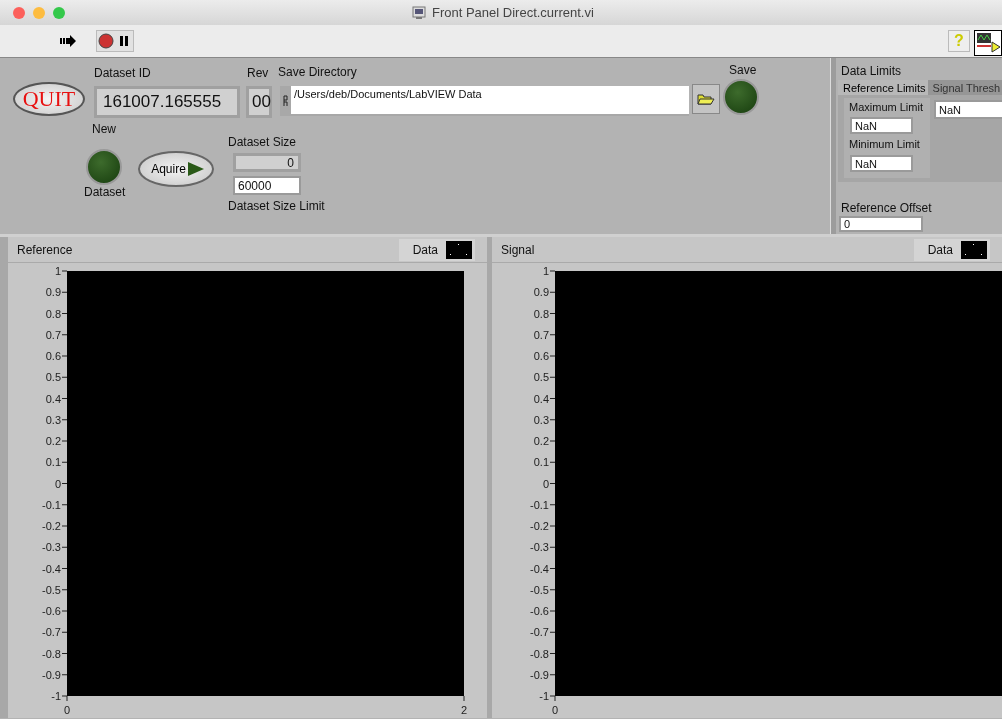 The height and width of the screenshot is (719, 1002). What do you see at coordinates (259, 102) in the screenshot?
I see `rev-indicator: 00` at bounding box center [259, 102].